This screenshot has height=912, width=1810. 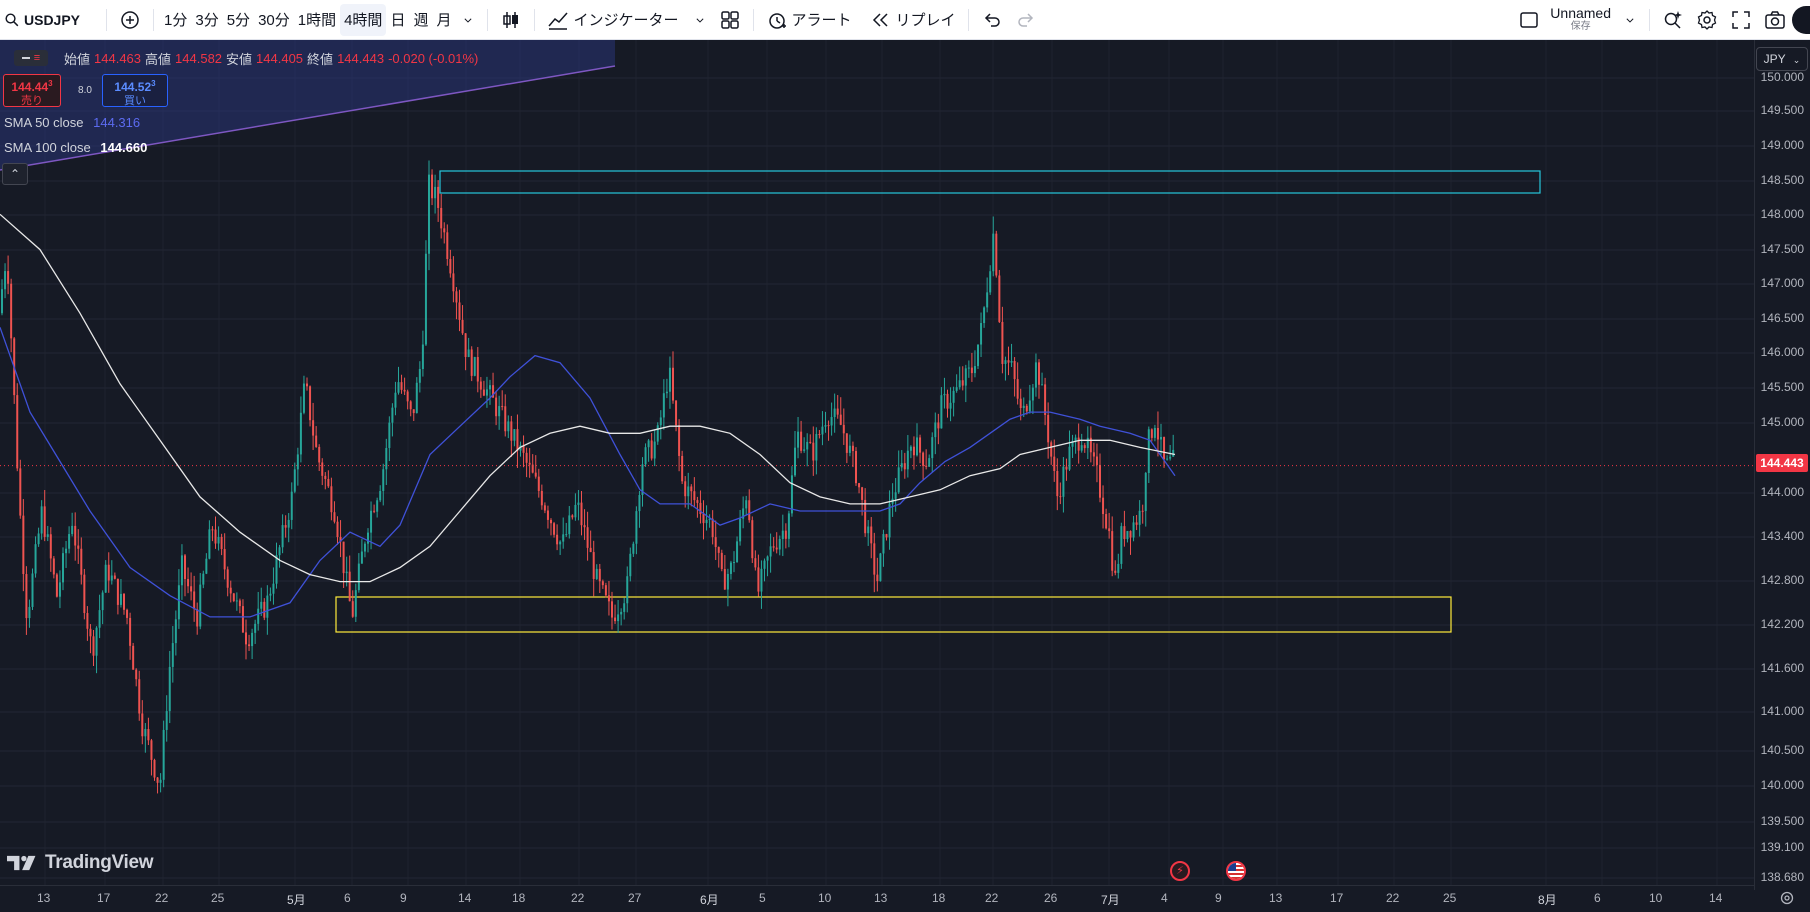 What do you see at coordinates (1741, 20) in the screenshot?
I see `fullscreen-button` at bounding box center [1741, 20].